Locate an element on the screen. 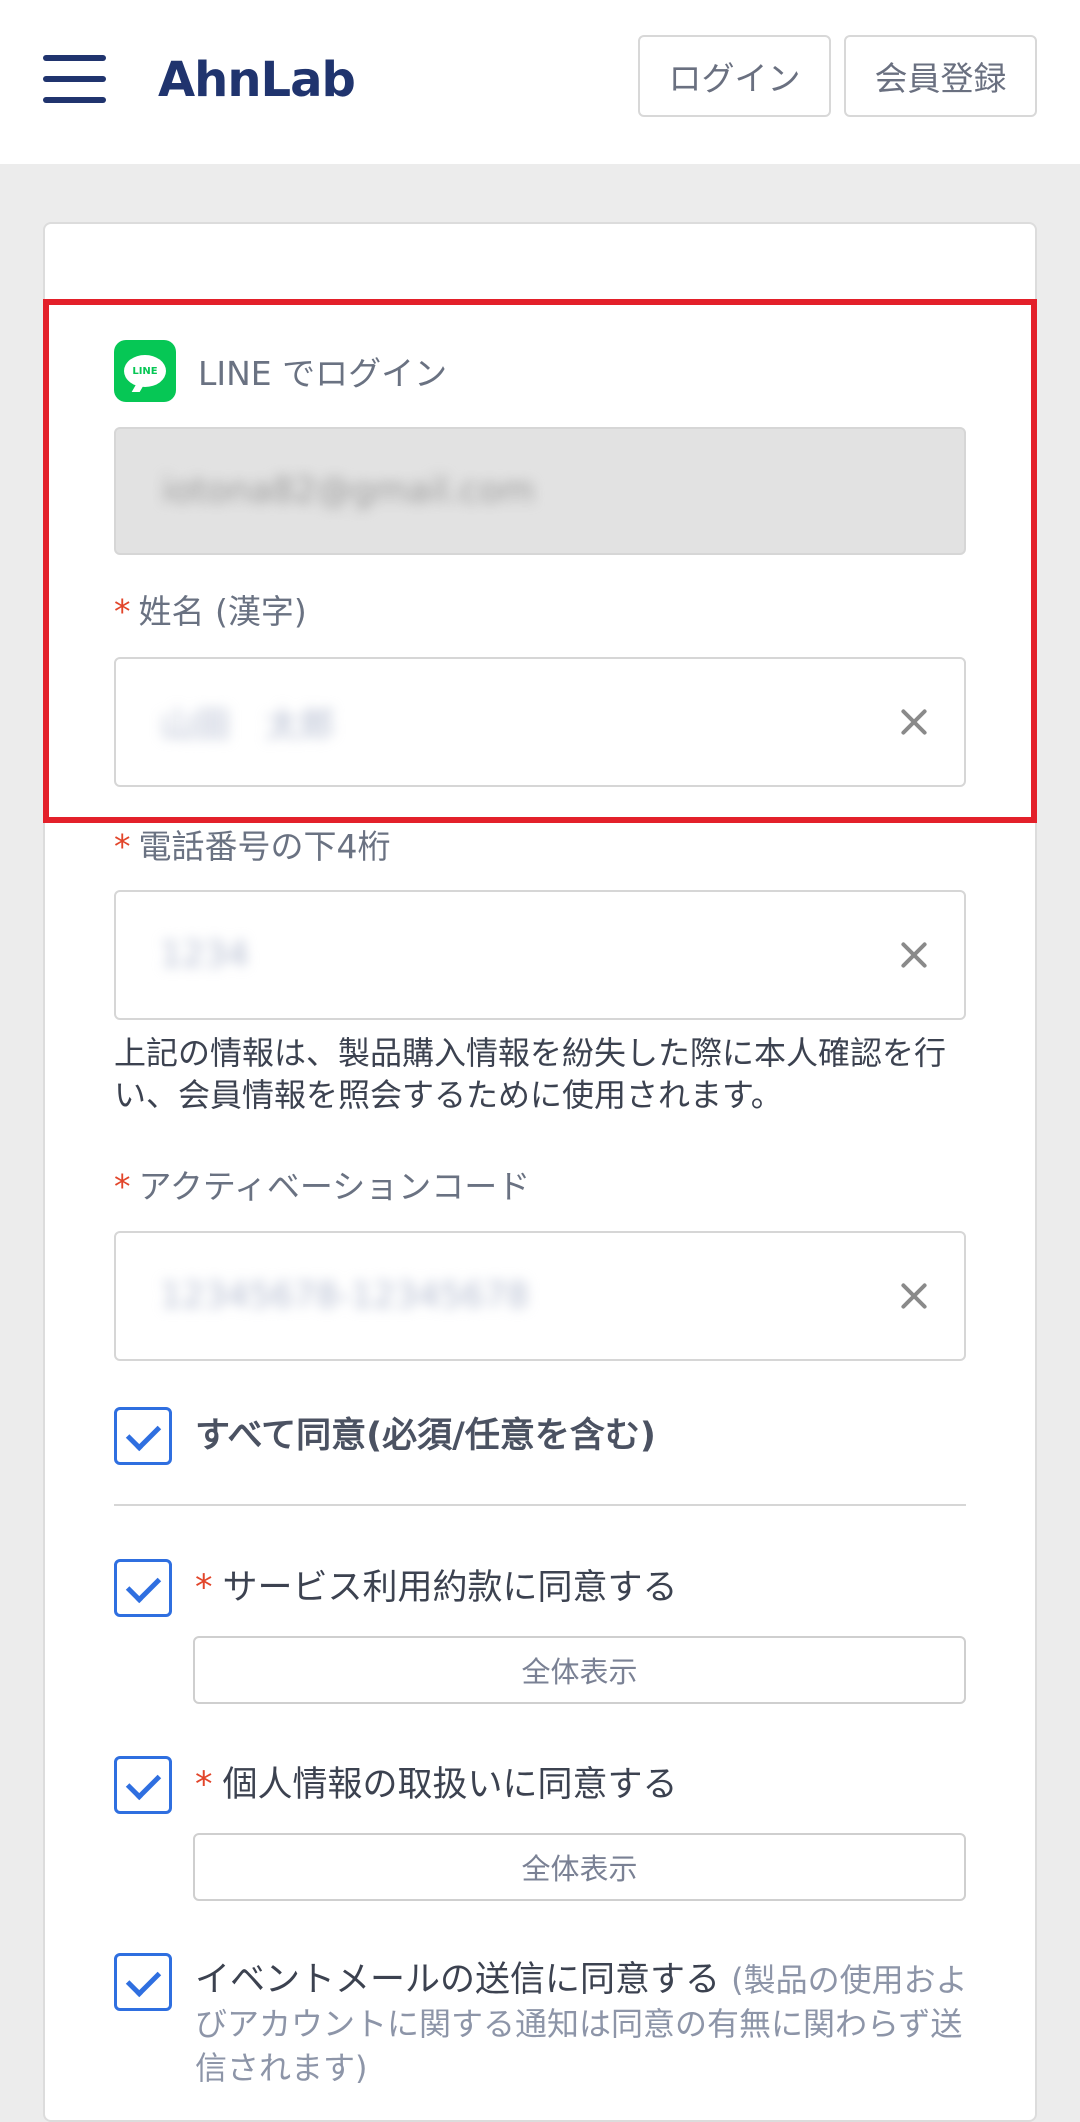 This screenshot has width=1080, height=2122. phone-value: 1234 is located at coordinates (205, 955).